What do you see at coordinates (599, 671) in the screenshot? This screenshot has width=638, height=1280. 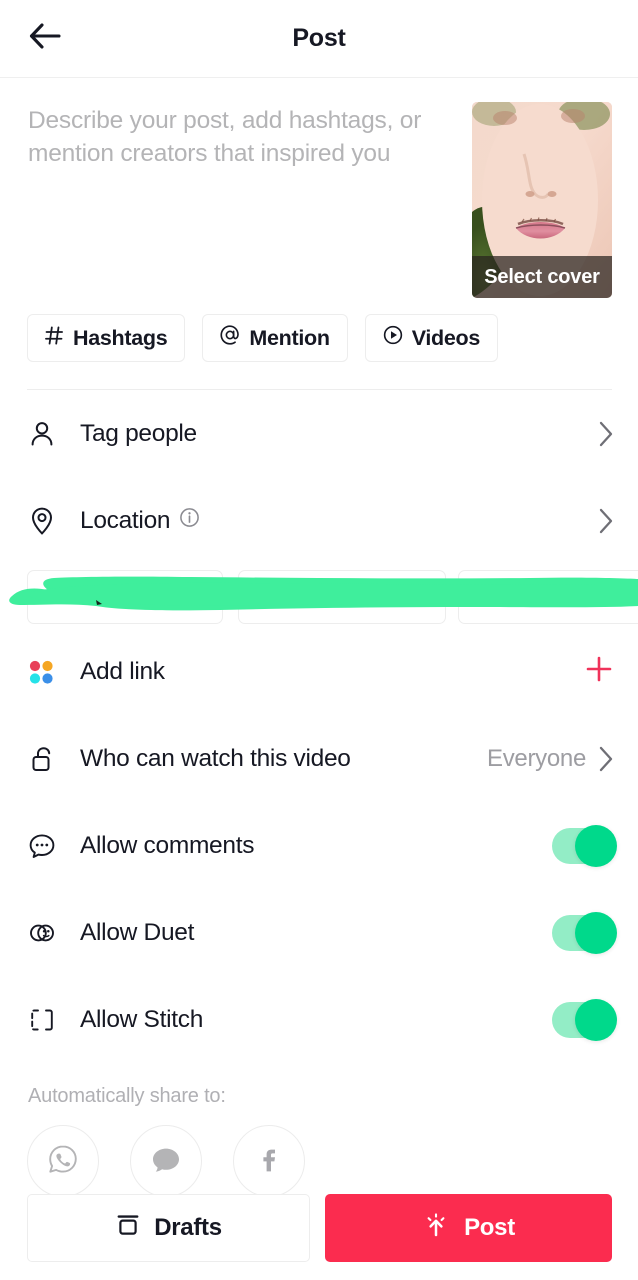 I see `plus-icon` at bounding box center [599, 671].